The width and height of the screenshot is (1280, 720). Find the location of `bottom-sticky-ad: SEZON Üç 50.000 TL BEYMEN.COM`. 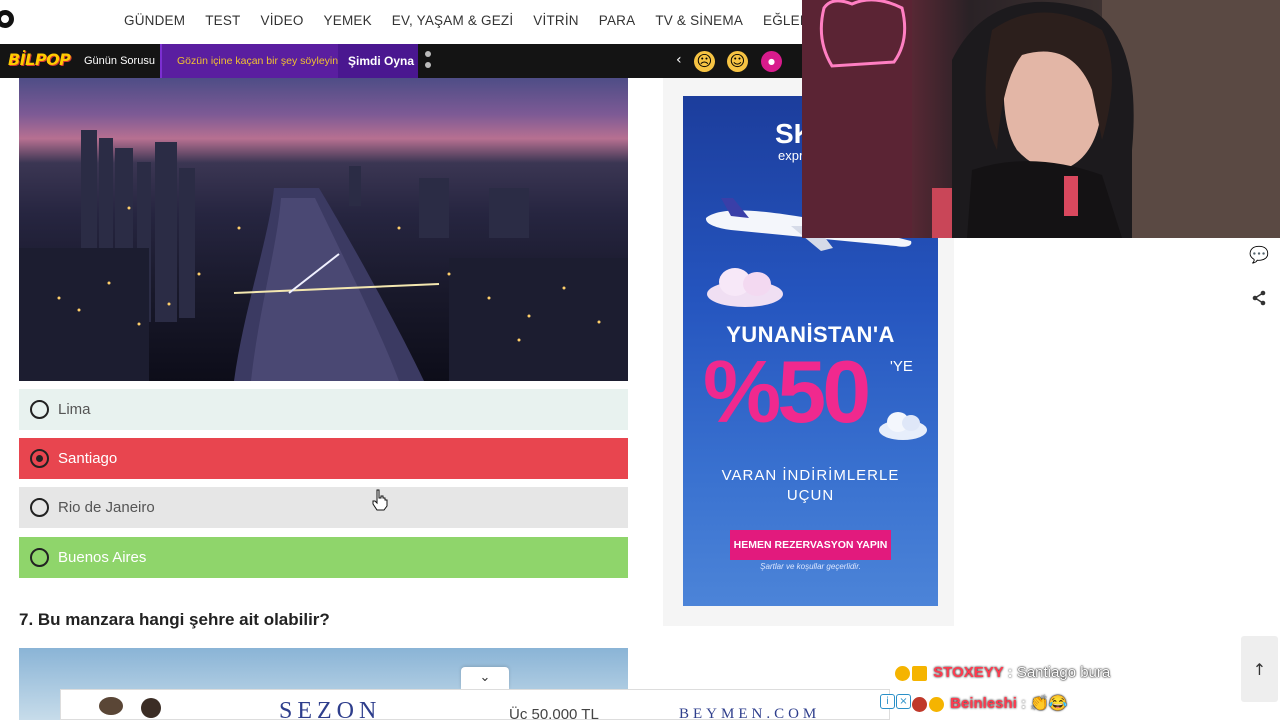

bottom-sticky-ad: SEZON Üç 50.000 TL BEYMEN.COM is located at coordinates (475, 704).